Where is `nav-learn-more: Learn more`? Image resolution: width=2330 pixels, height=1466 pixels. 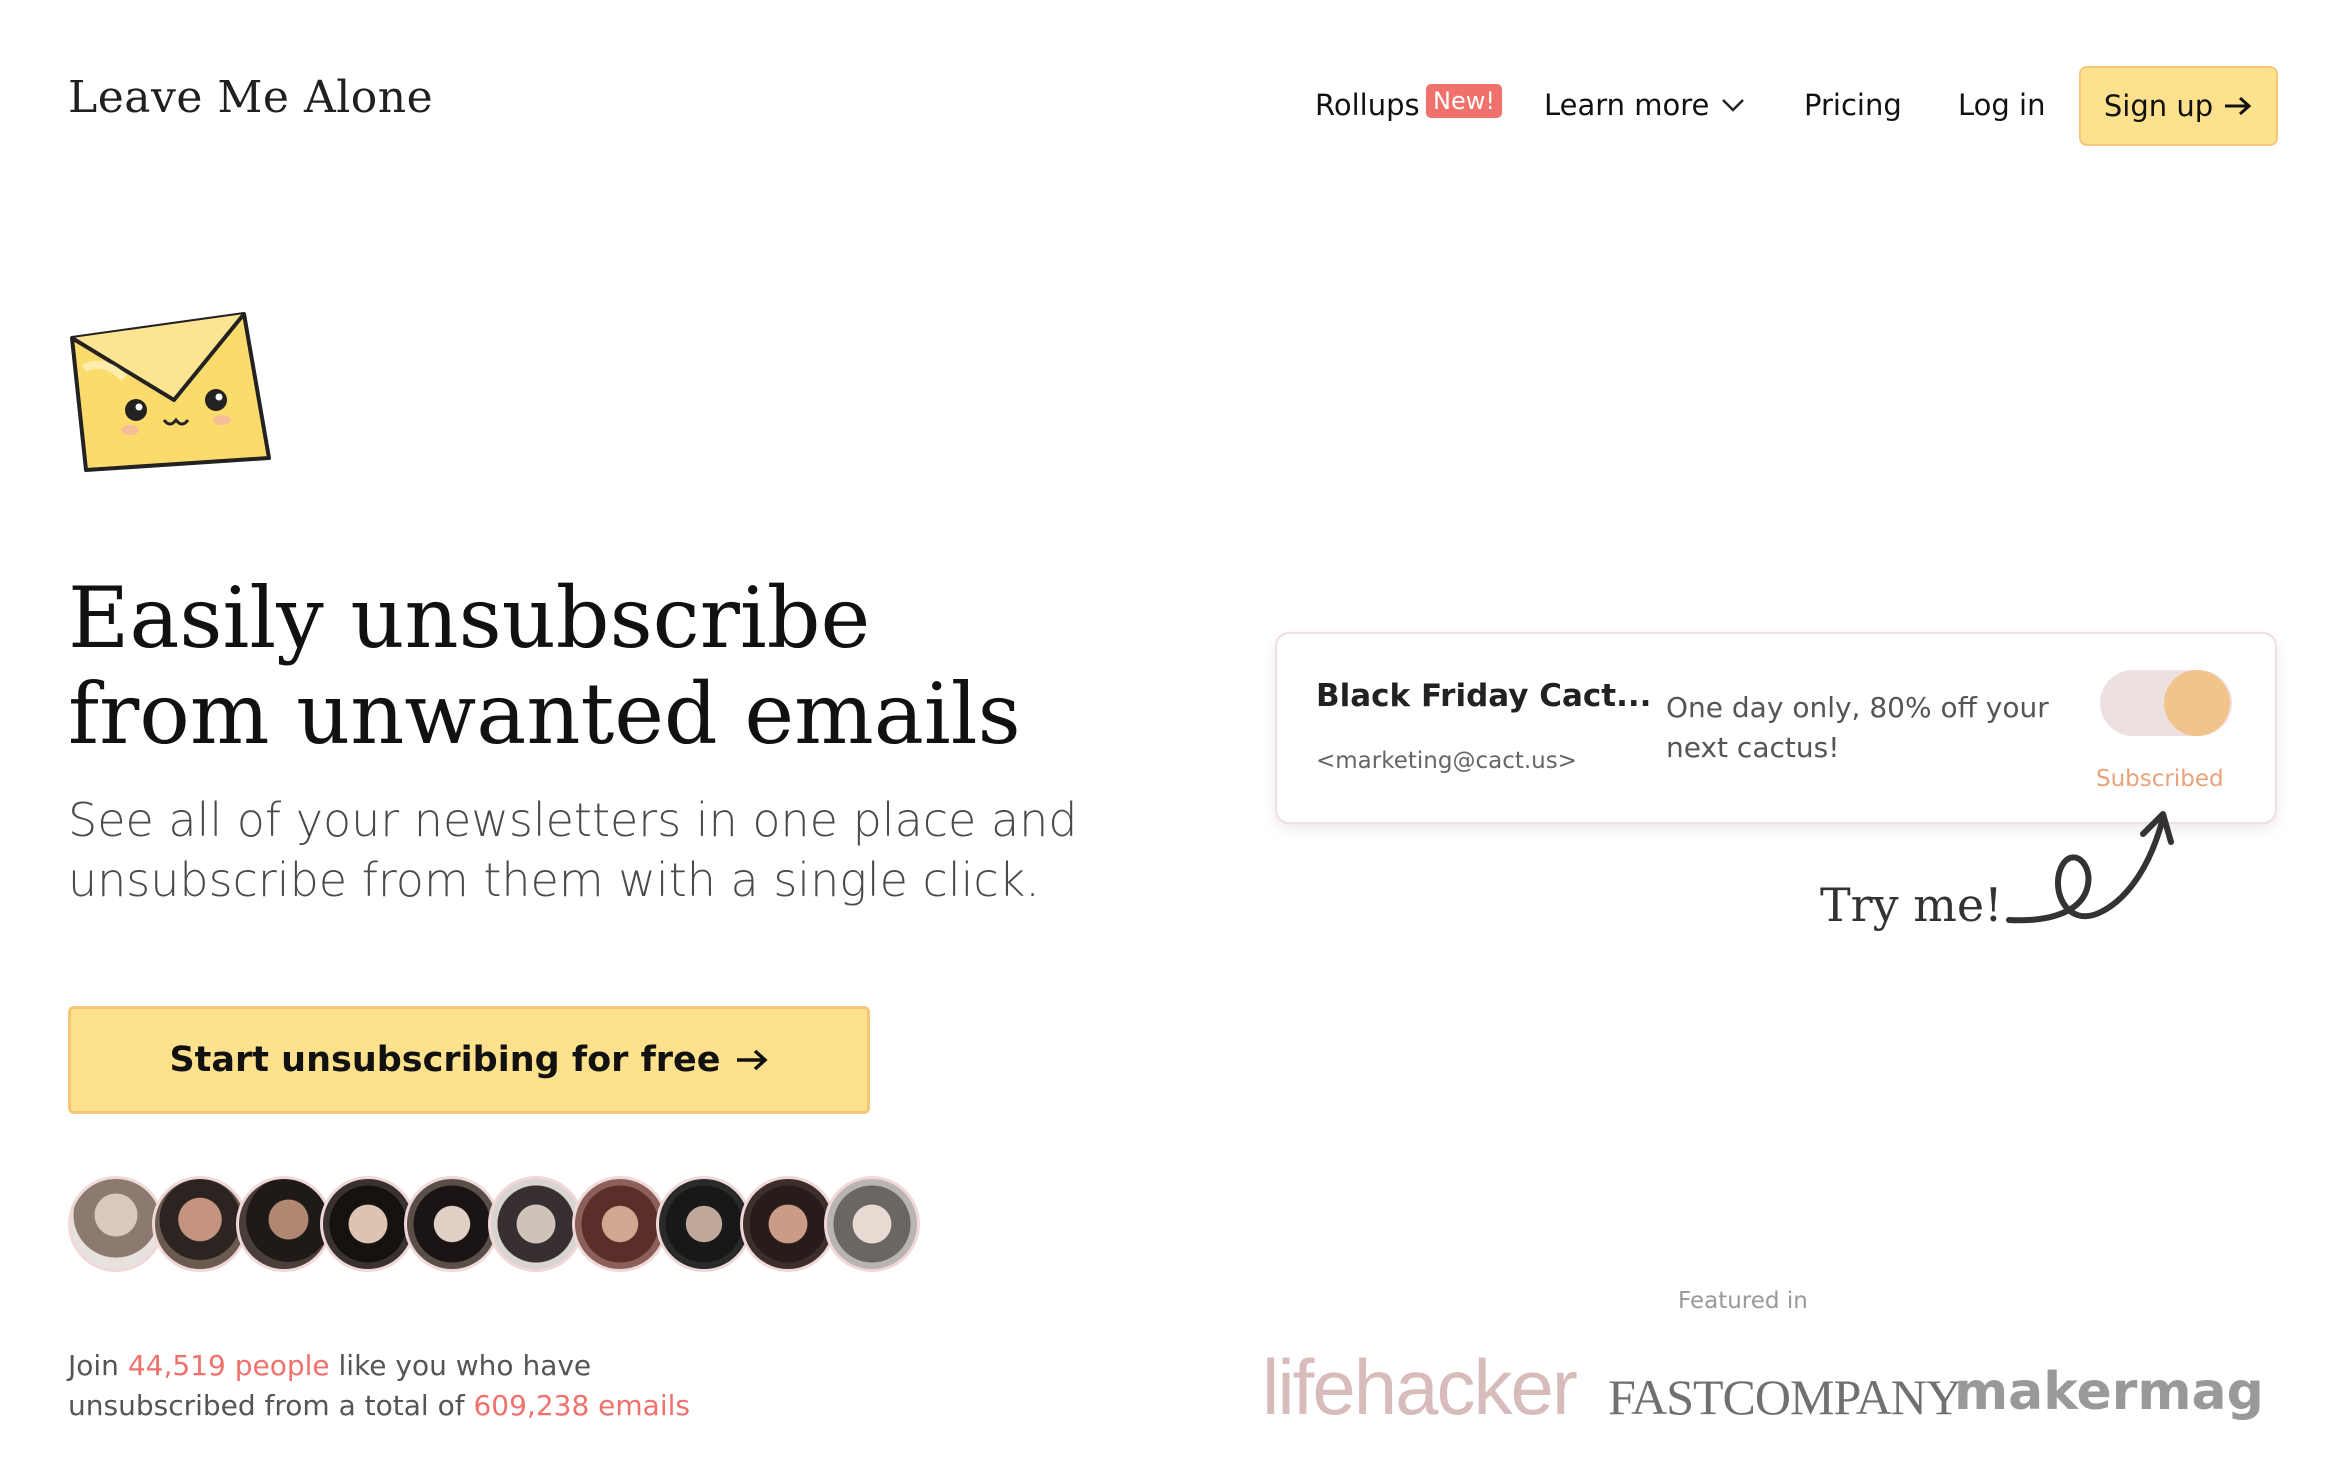 nav-learn-more: Learn more is located at coordinates (1644, 105).